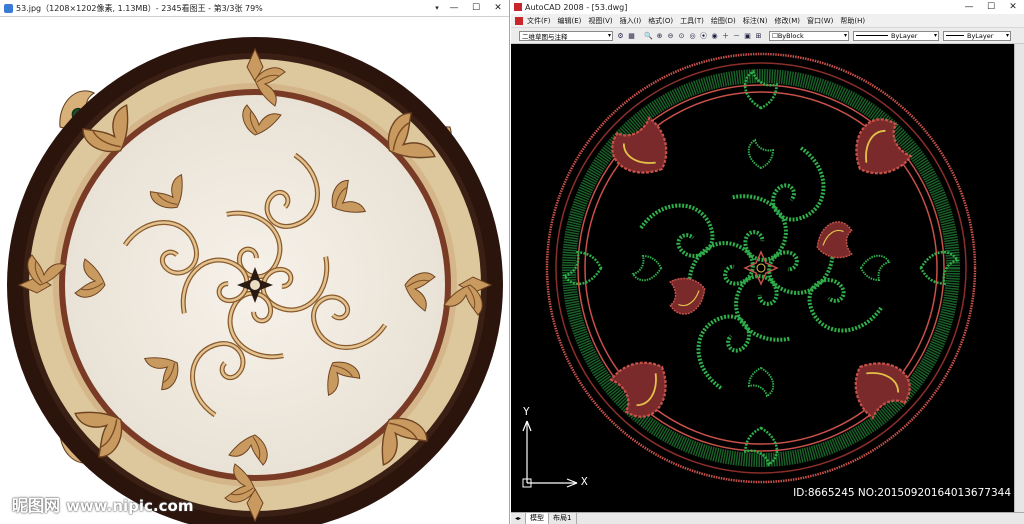 Image resolution: width=1024 pixels, height=524 pixels. I want to click on zoom-object-icon: ◉, so click(714, 35).